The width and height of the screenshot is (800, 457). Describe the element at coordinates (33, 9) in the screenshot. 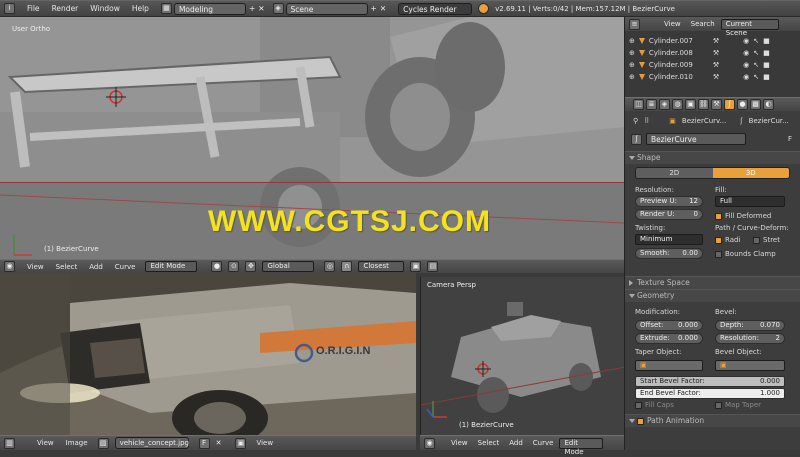

I see `menu-file: File` at that location.